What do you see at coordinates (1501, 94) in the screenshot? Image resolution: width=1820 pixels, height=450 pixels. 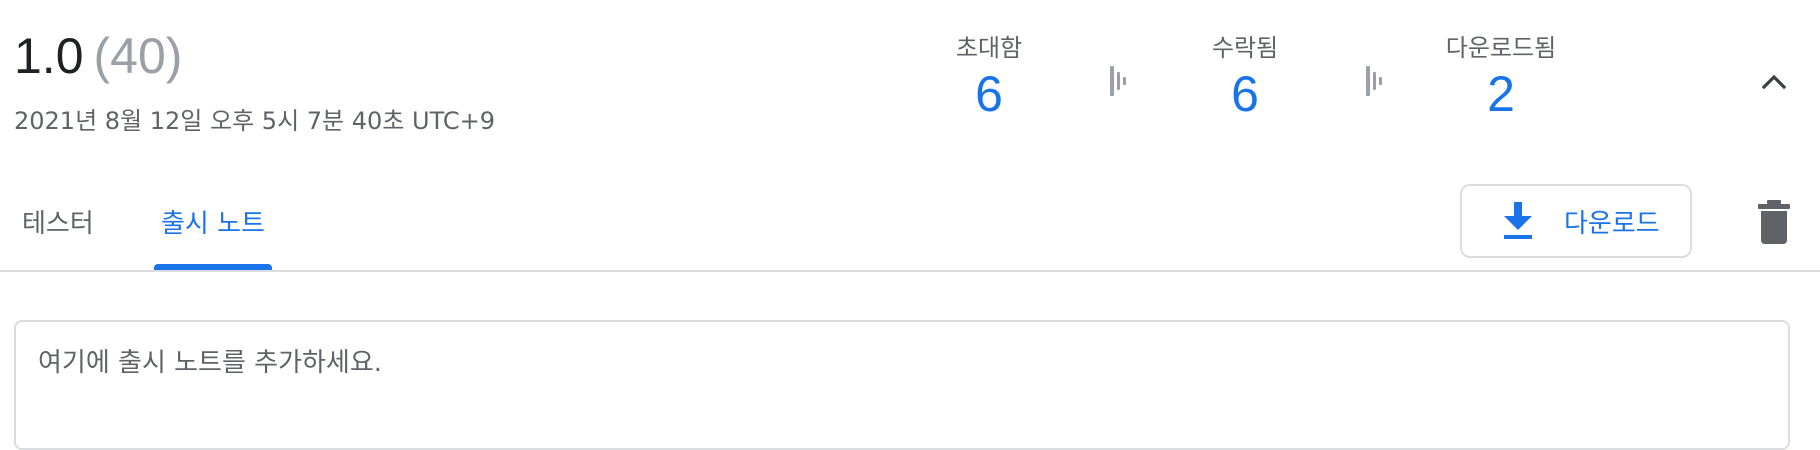 I see `stat-downloaded-value: 2` at bounding box center [1501, 94].